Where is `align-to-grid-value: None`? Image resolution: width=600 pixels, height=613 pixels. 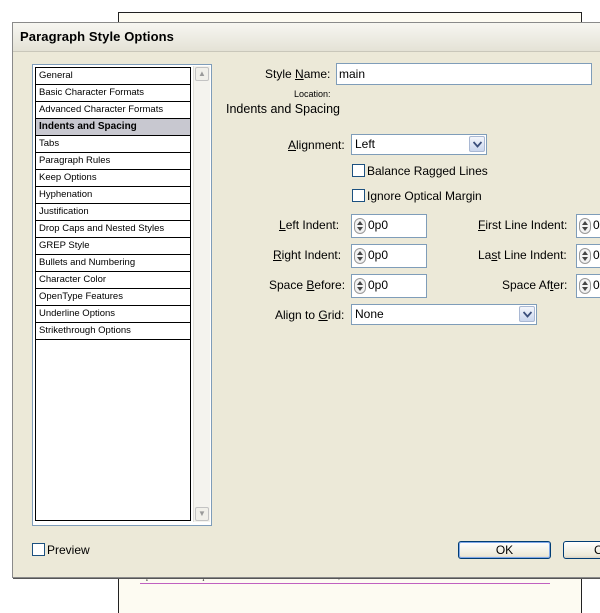
align-to-grid-value: None is located at coordinates (369, 314).